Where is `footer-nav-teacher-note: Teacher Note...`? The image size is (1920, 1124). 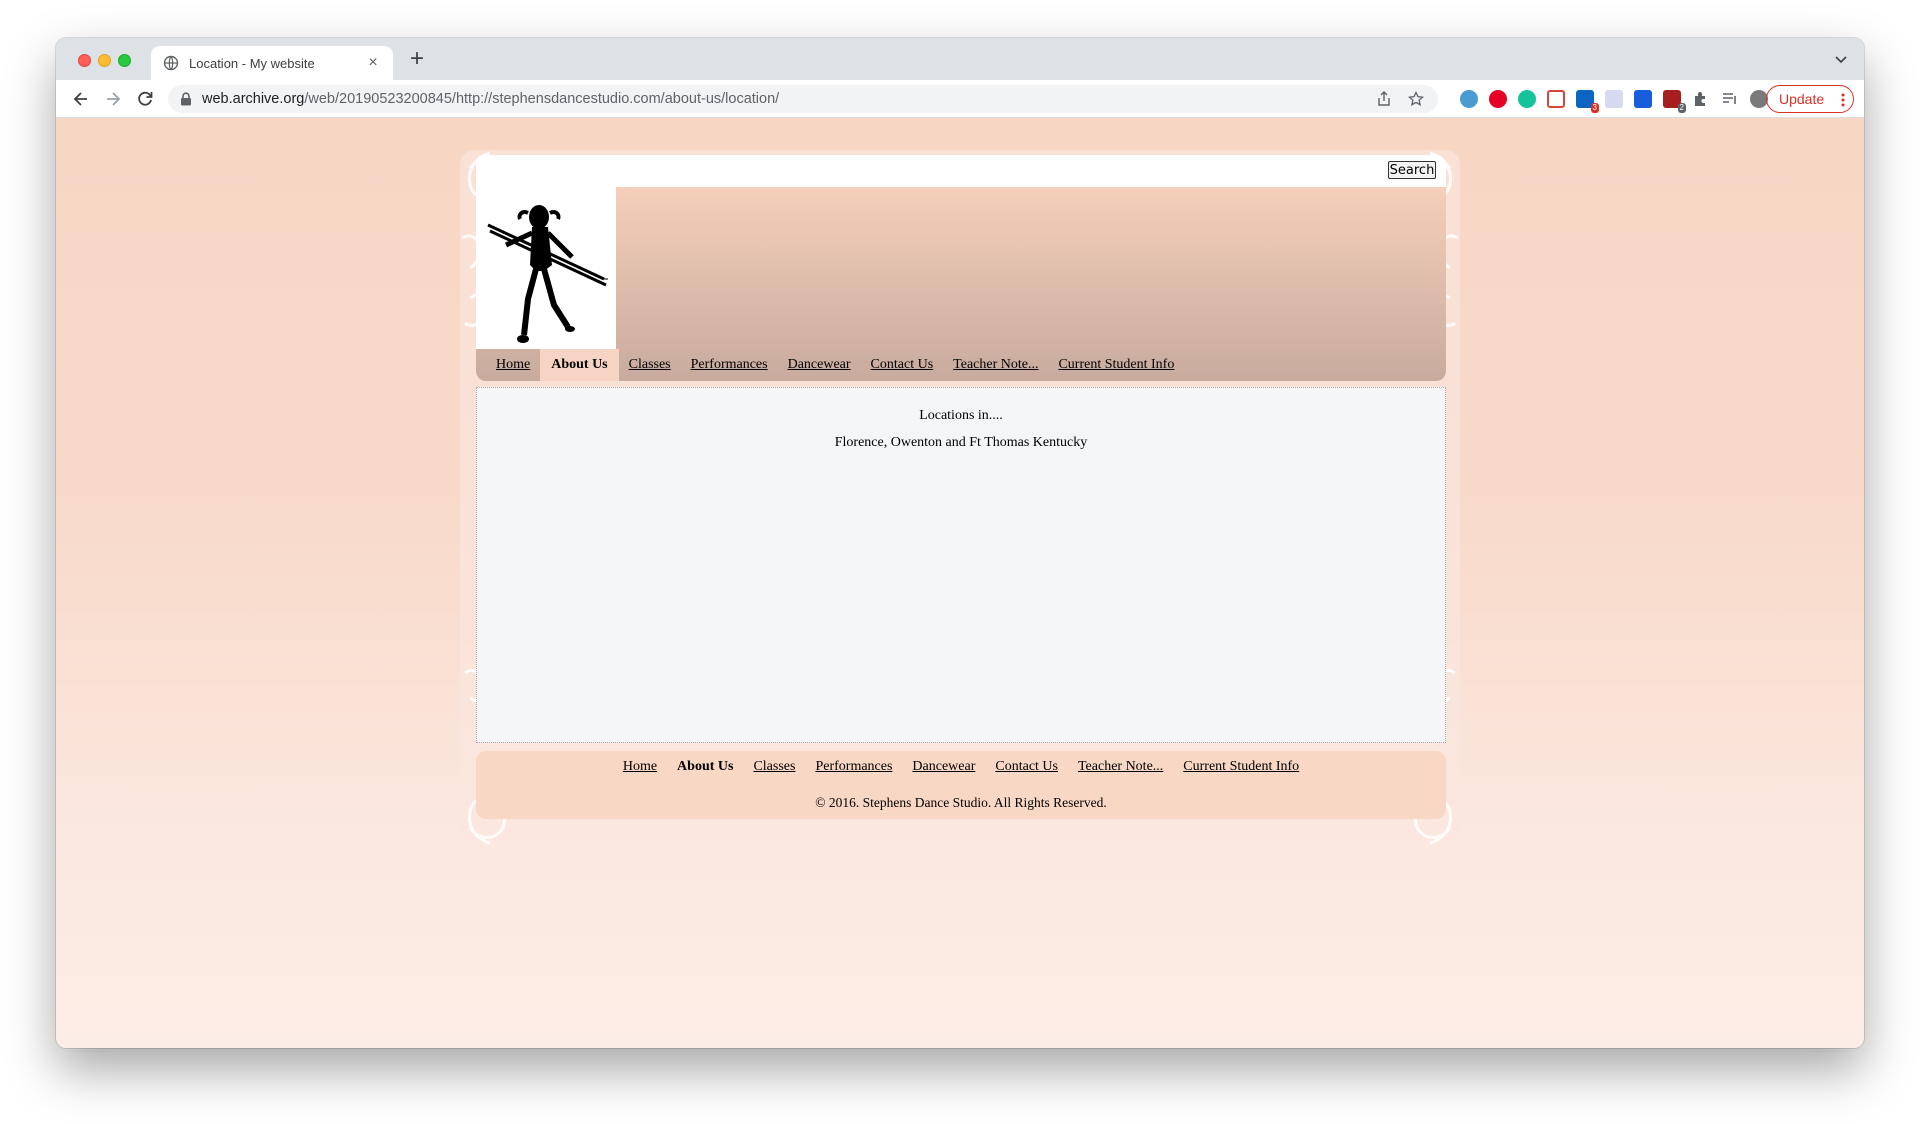
footer-nav-teacher-note: Teacher Note... is located at coordinates (1120, 767).